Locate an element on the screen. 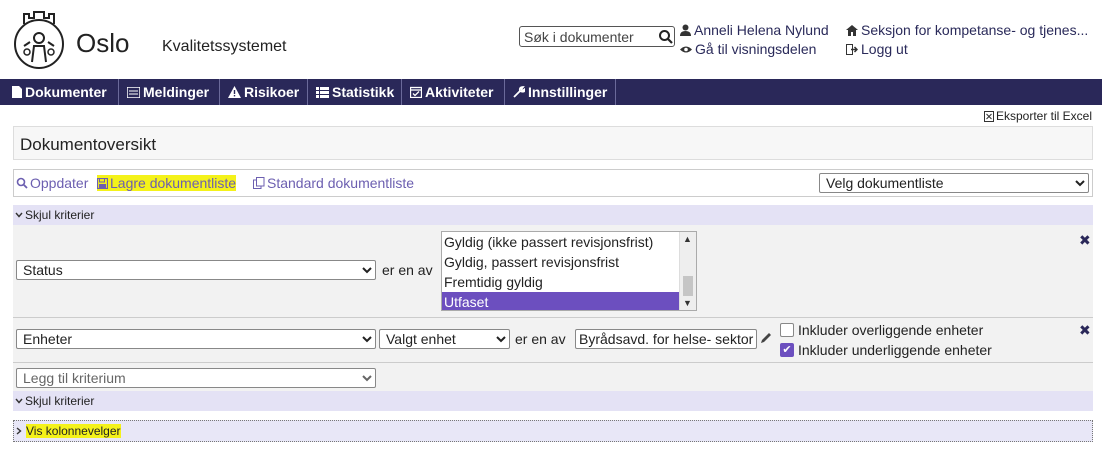  nav-item-messages: Meldinger is located at coordinates (169, 92).